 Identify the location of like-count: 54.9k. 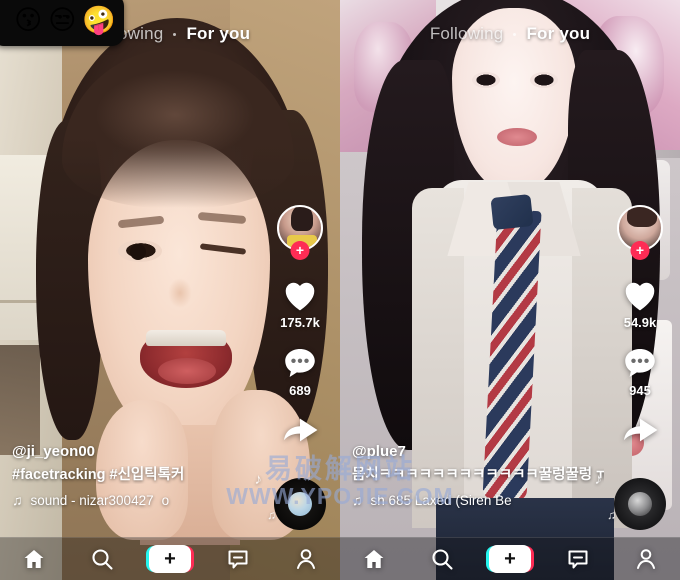
(640, 322).